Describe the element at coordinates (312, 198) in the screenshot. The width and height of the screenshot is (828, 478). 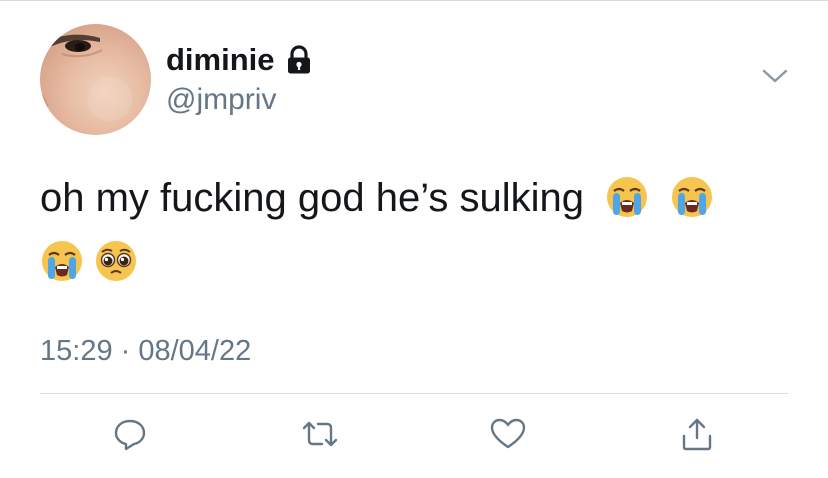
I see `tweet-text-content: oh my fucking god he’s sulking` at that location.